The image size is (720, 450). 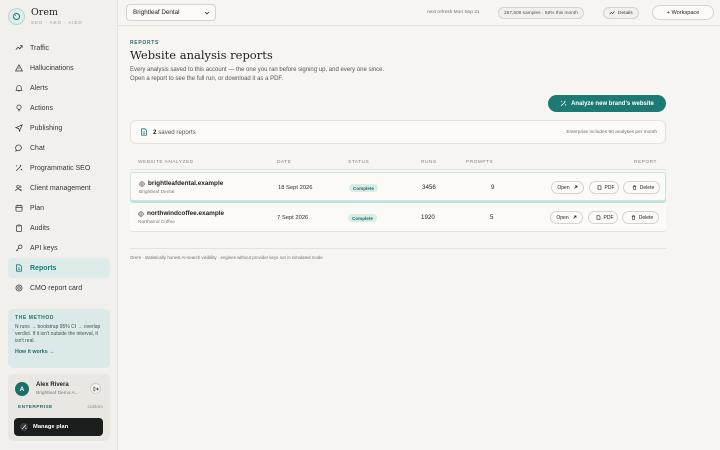 I want to click on sidebar-item-label: API keys, so click(x=44, y=248).